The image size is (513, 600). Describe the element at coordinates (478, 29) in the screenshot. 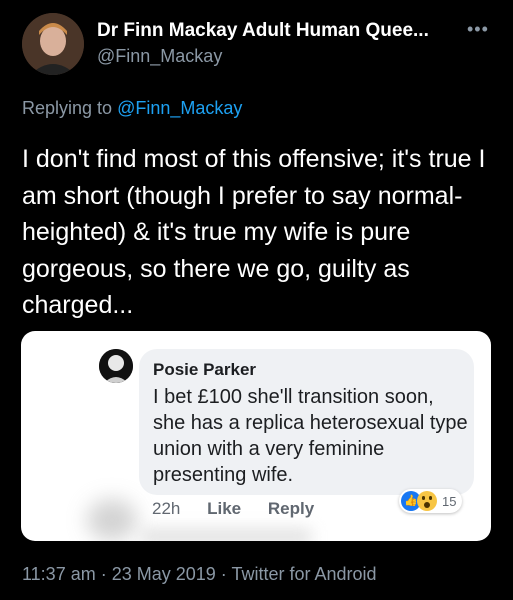

I see `more-icon: •••` at that location.